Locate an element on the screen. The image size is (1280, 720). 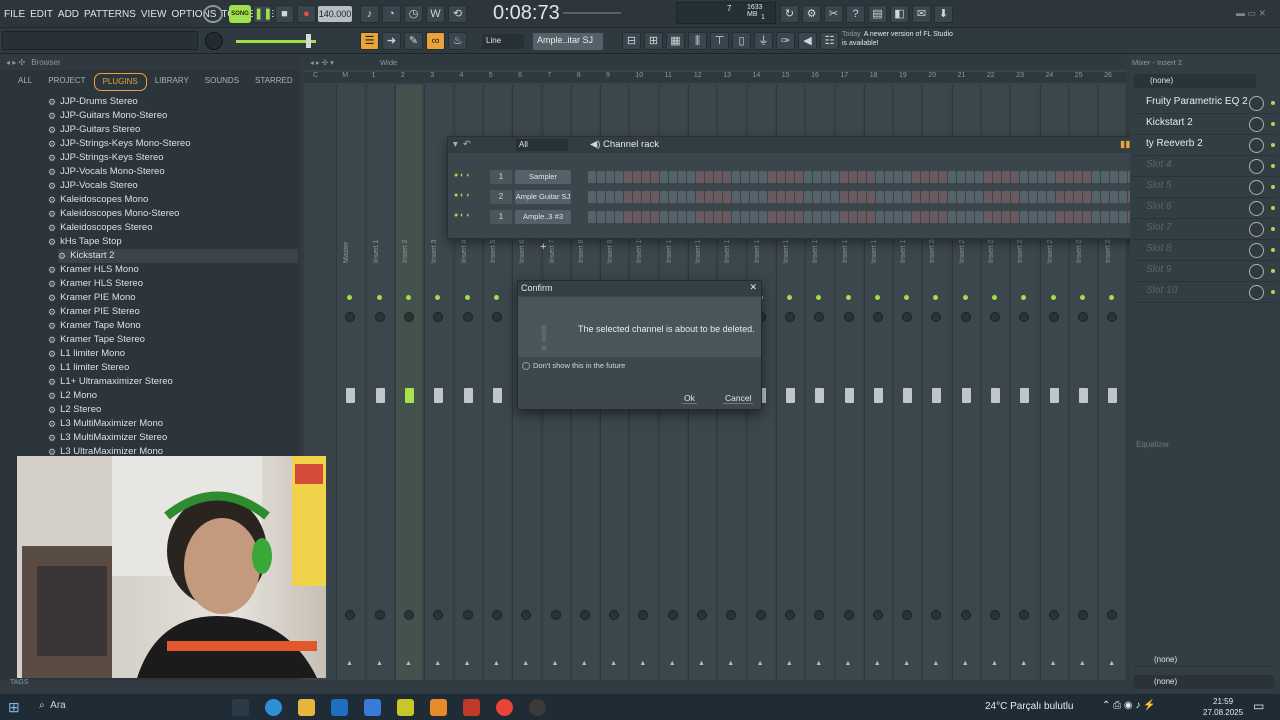
fl-studio-icon is located at coordinates (438, 707).